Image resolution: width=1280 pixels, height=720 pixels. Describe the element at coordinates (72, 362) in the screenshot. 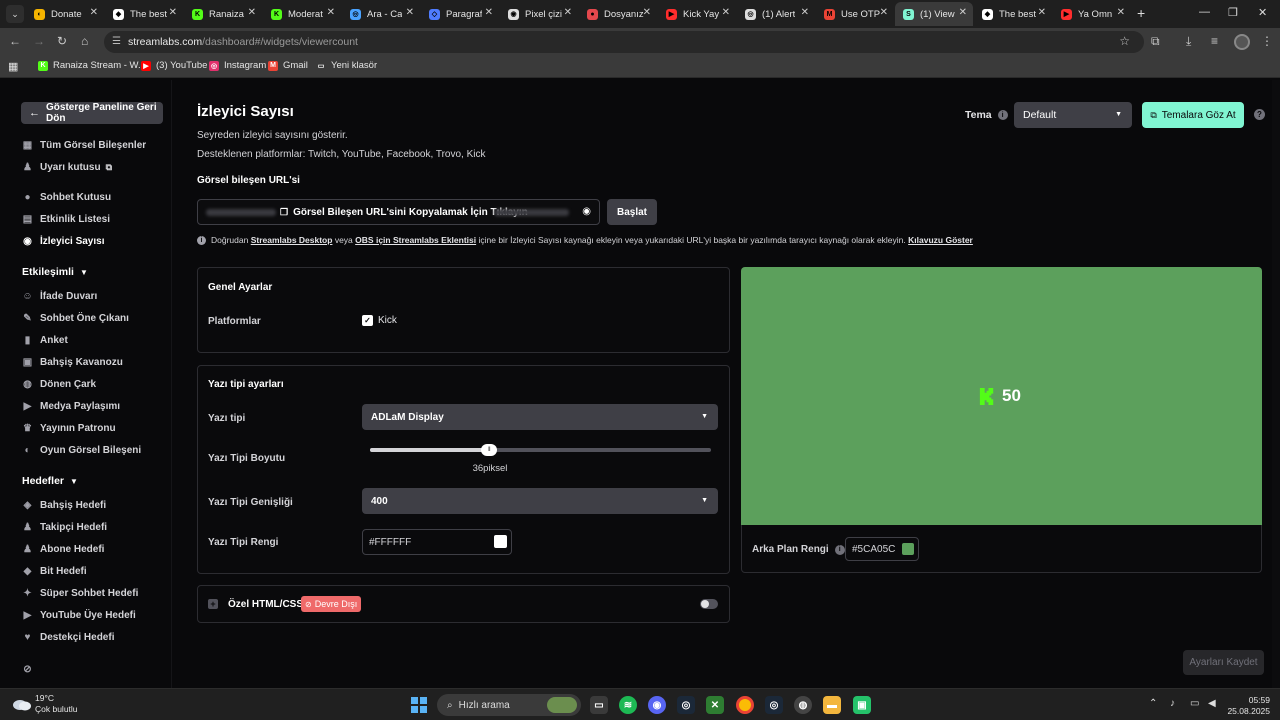

I see `sidebar-item: ▣ Bahşiş Kavanozu` at that location.